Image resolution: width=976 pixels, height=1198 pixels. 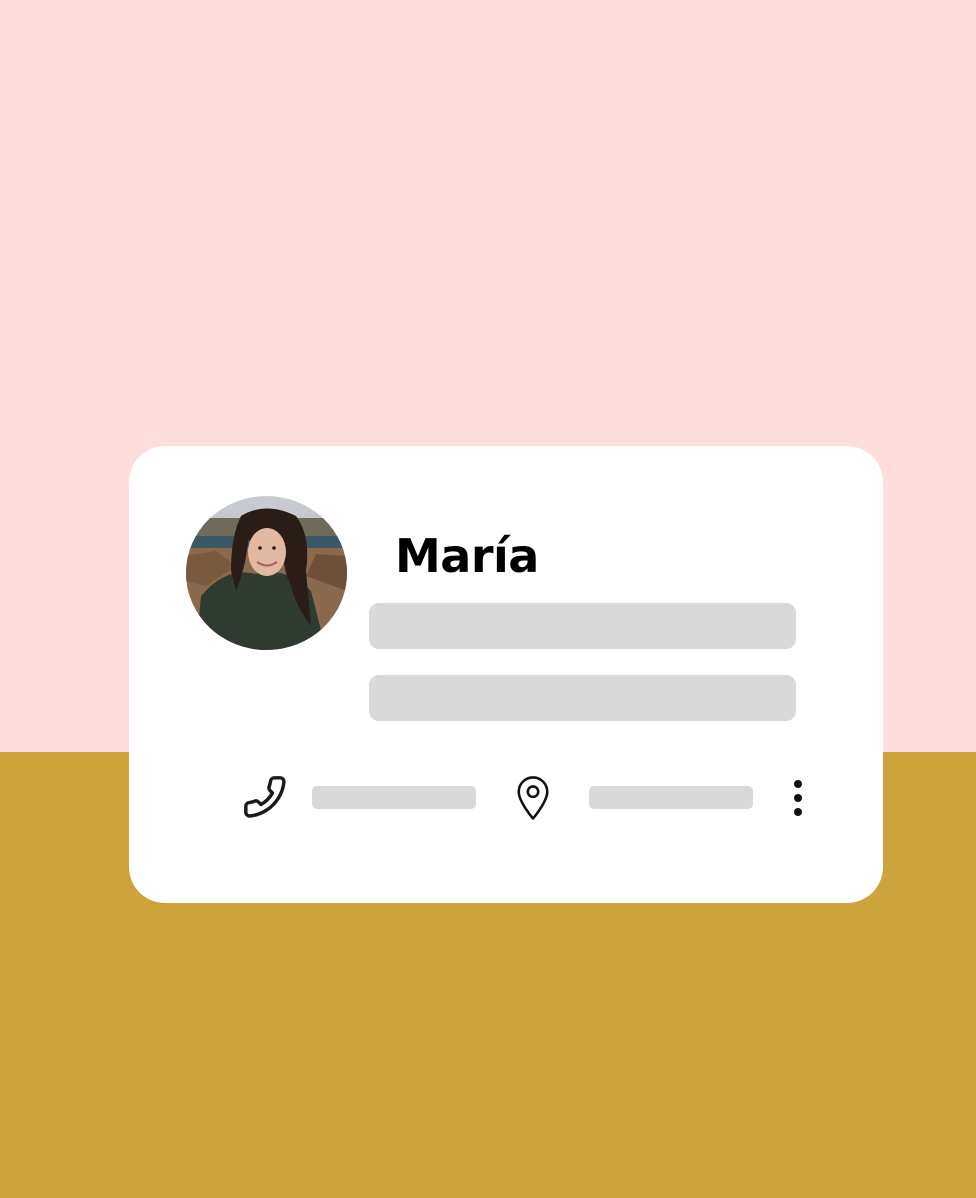 What do you see at coordinates (467, 556) in the screenshot?
I see `profile-name: María` at bounding box center [467, 556].